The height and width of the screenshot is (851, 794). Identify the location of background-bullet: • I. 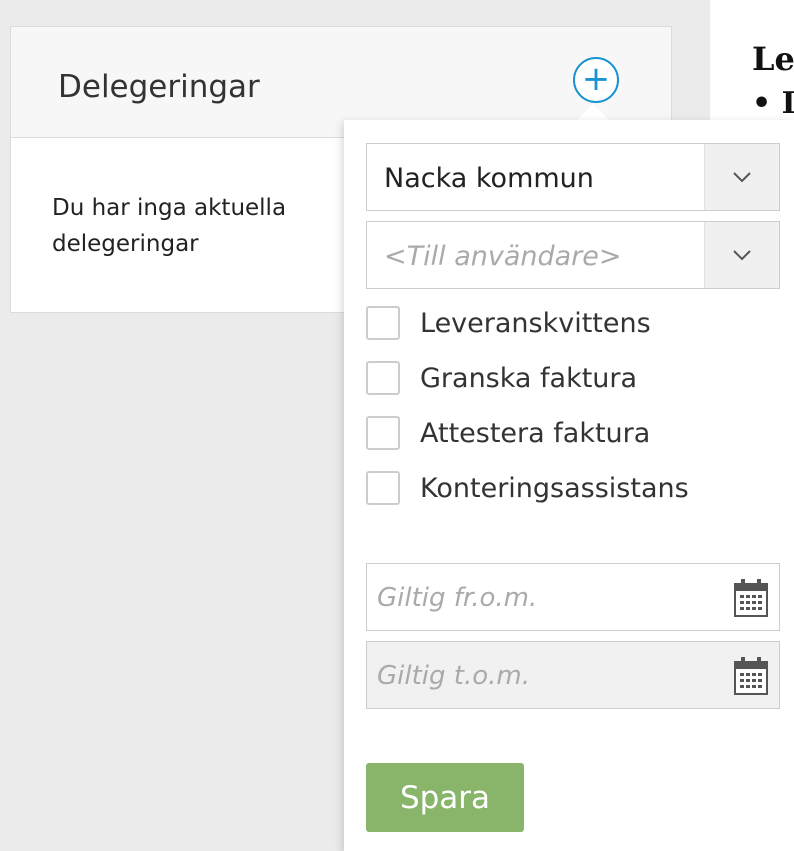
(773, 103).